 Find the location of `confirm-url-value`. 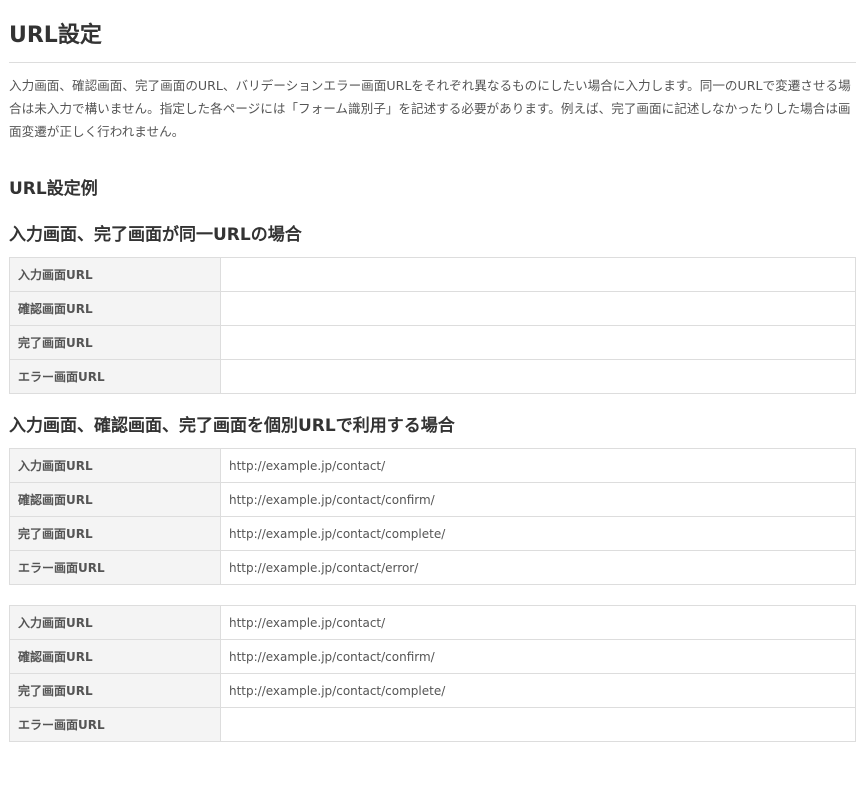

confirm-url-value is located at coordinates (538, 308).